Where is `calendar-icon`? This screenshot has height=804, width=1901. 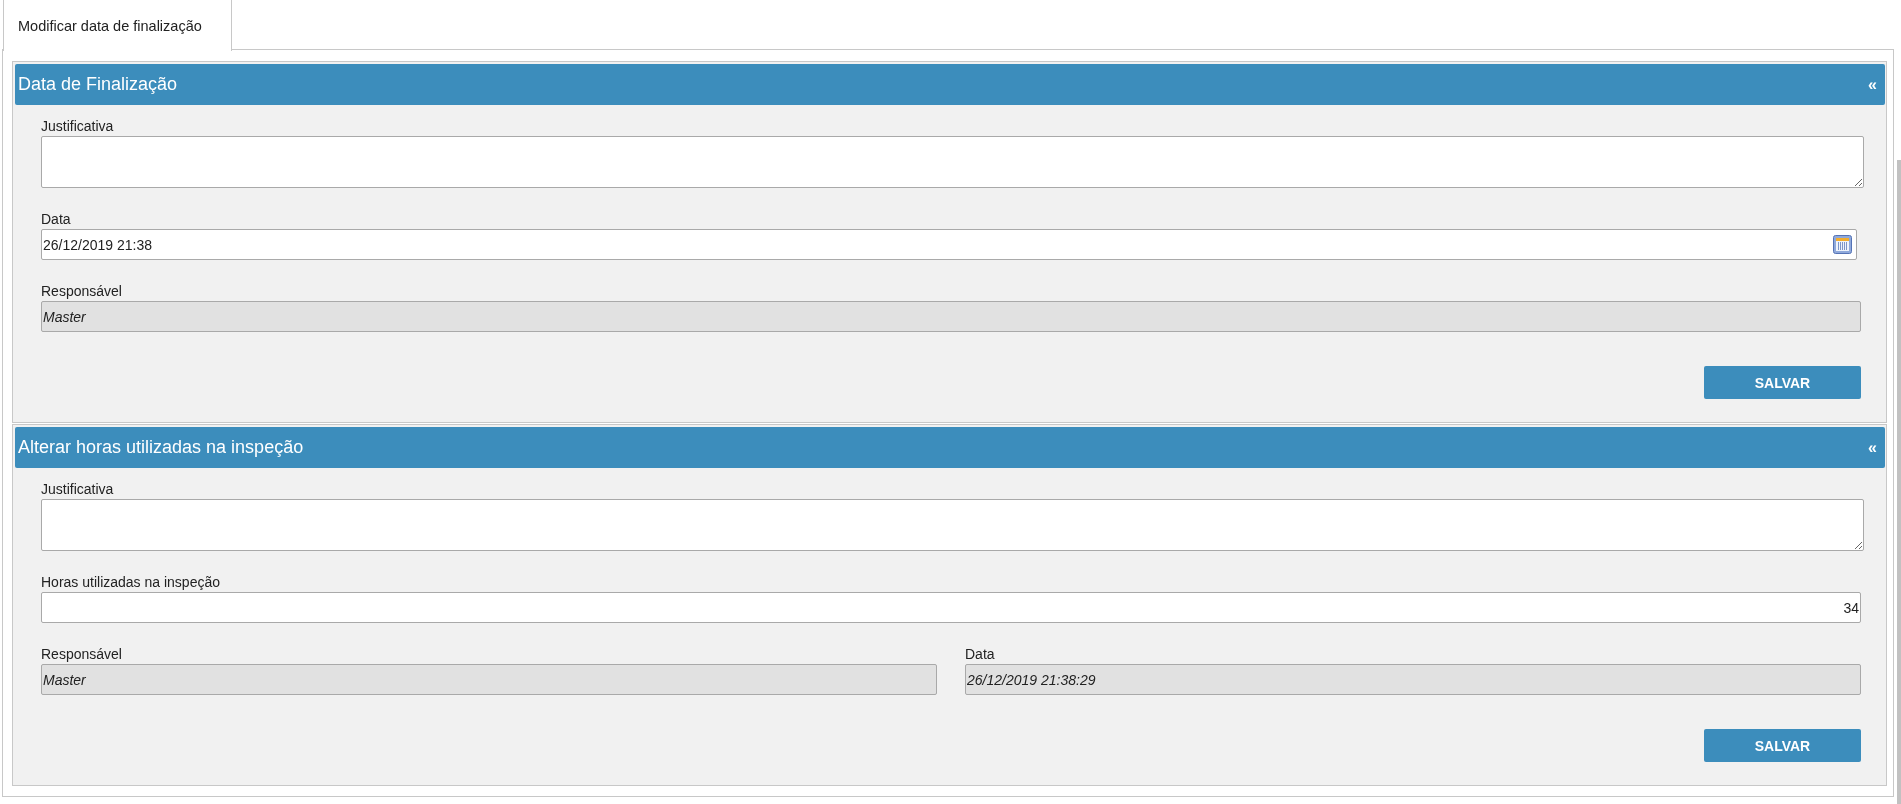
calendar-icon is located at coordinates (1842, 244).